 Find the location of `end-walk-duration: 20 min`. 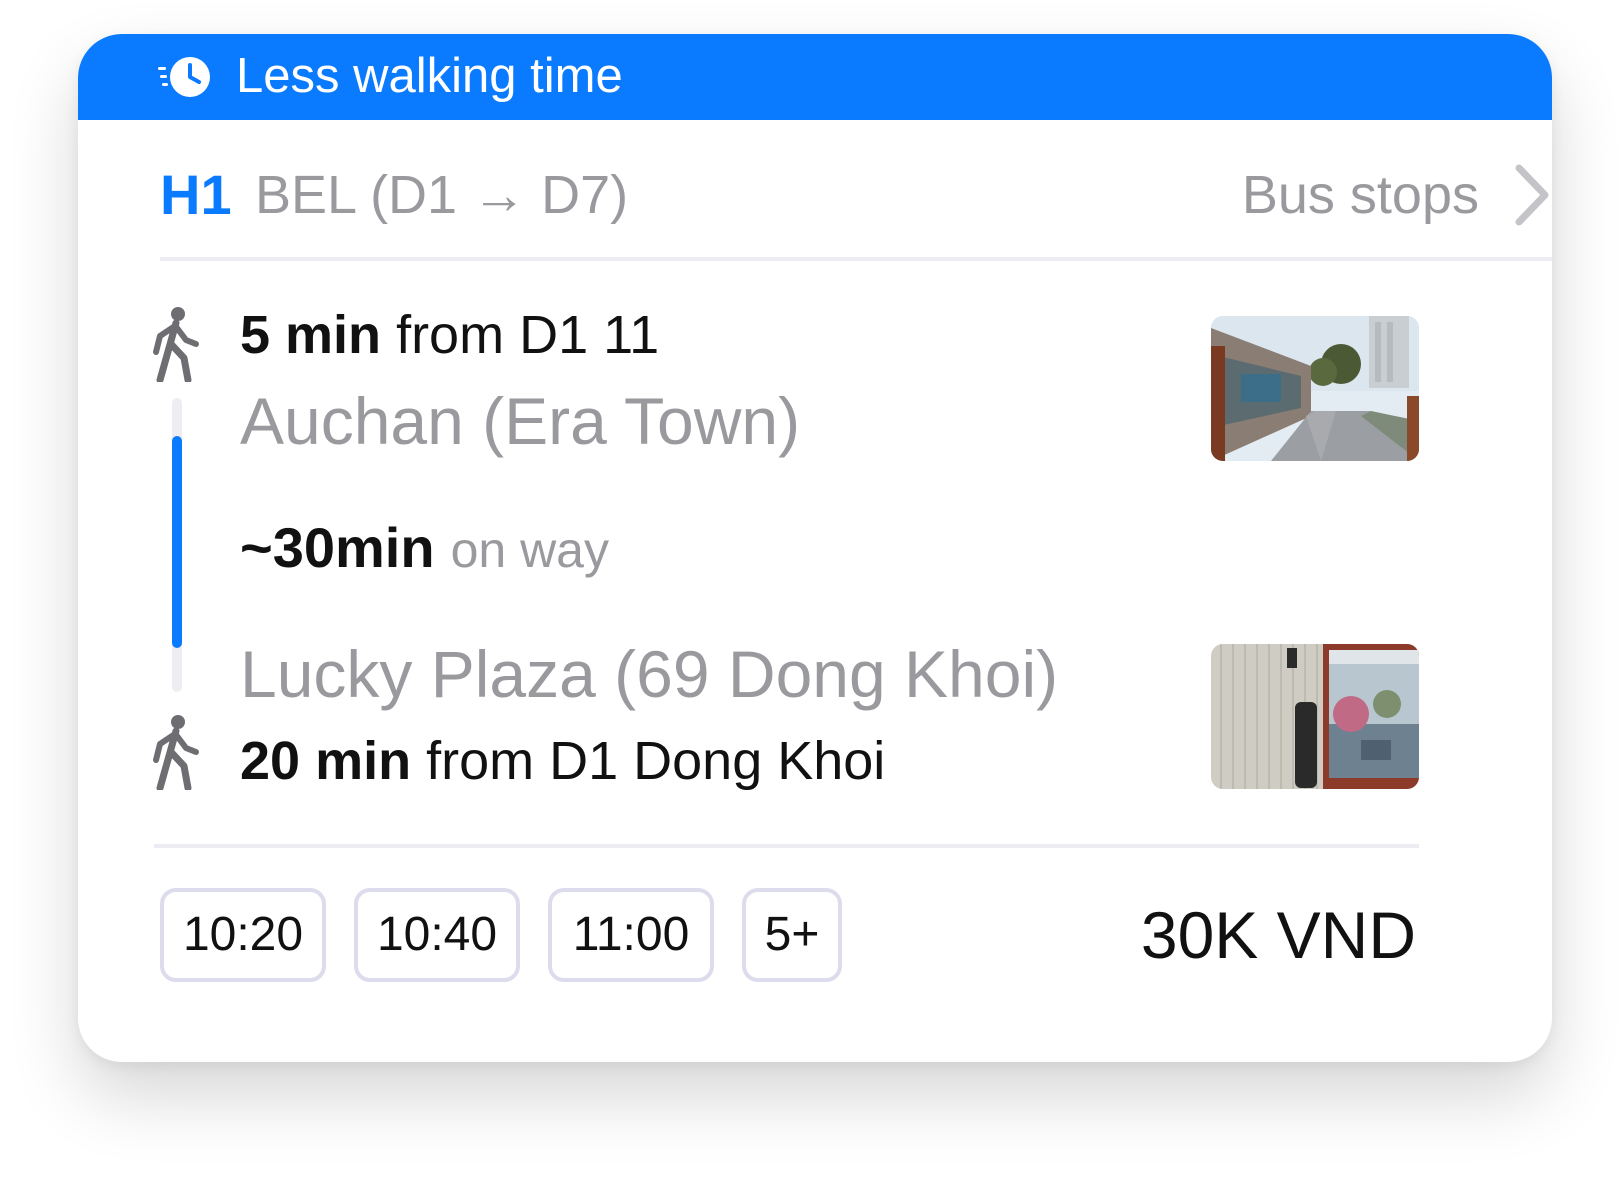

end-walk-duration: 20 min is located at coordinates (326, 761).